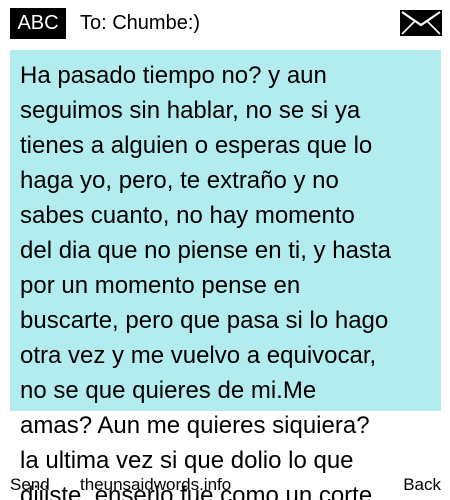 The width and height of the screenshot is (450, 500). I want to click on envelope-icon, so click(421, 23).